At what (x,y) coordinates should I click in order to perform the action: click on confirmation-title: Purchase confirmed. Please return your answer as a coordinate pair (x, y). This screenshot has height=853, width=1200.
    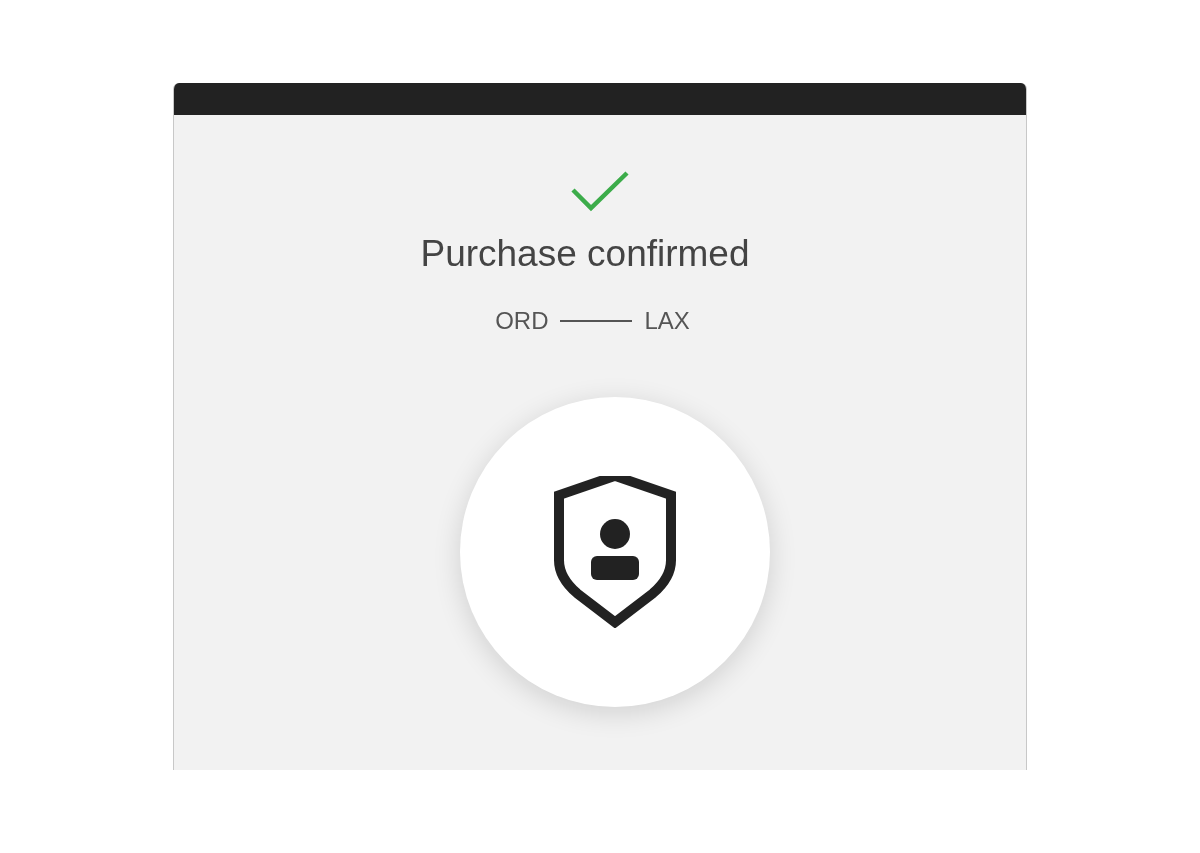
    Looking at the image, I should click on (585, 254).